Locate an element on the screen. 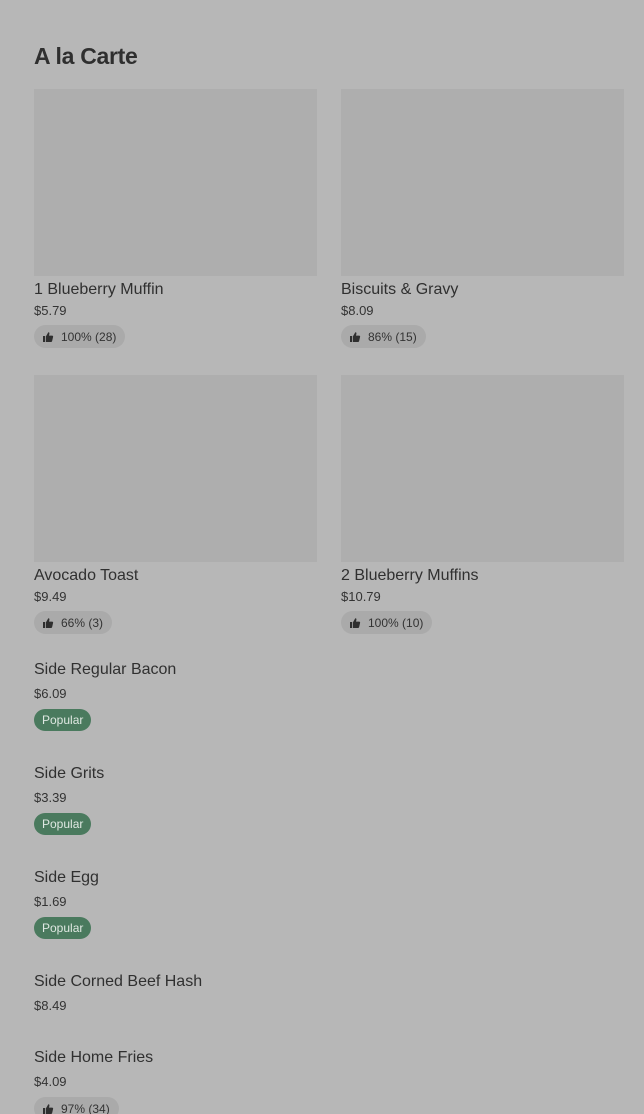  rating-text: 100% (28) is located at coordinates (89, 336).